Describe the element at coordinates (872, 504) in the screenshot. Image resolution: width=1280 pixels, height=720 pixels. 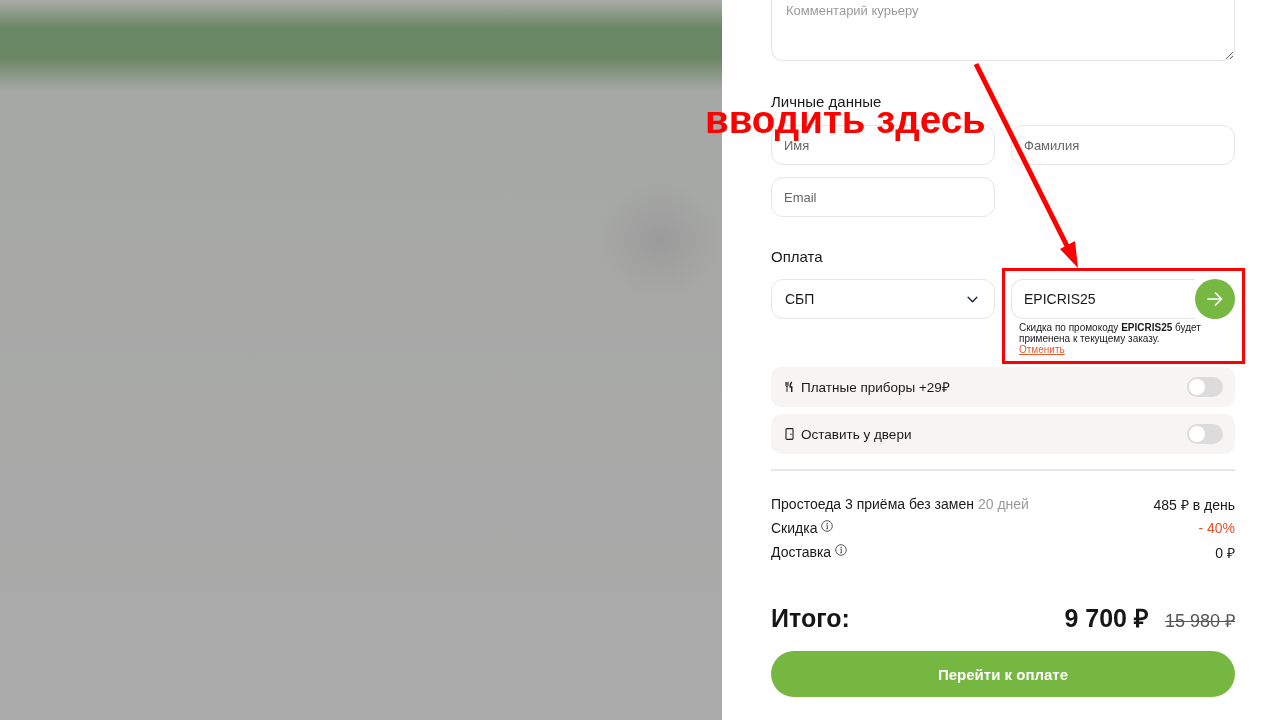
I see `summary-label: Простоеда 3 приёма без замен` at that location.